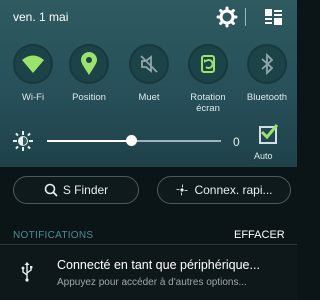  I want to click on s-finder-button: S Finder, so click(76, 190).